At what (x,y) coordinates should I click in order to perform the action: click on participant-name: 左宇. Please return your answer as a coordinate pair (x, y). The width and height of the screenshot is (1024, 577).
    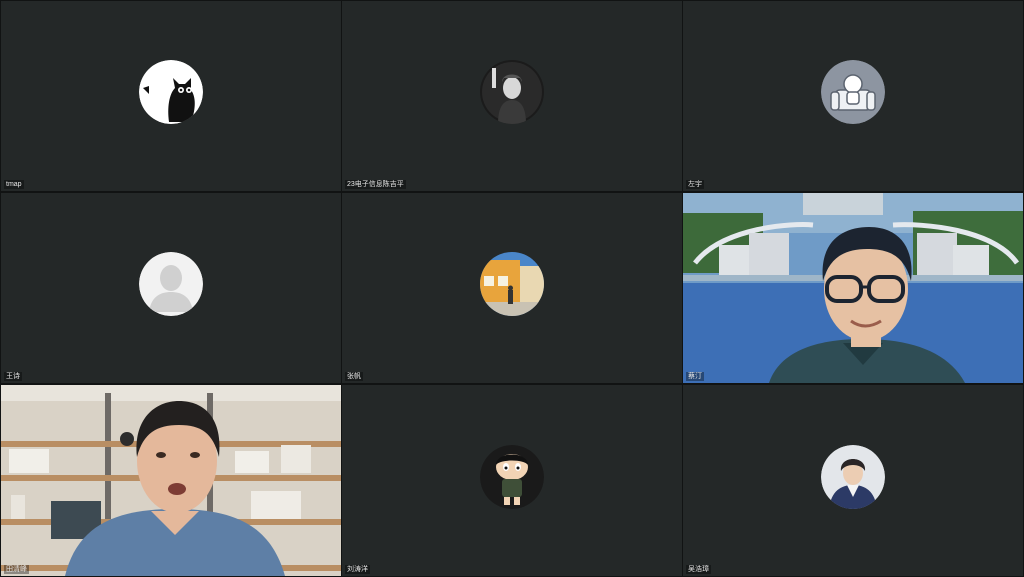
    Looking at the image, I should click on (695, 184).